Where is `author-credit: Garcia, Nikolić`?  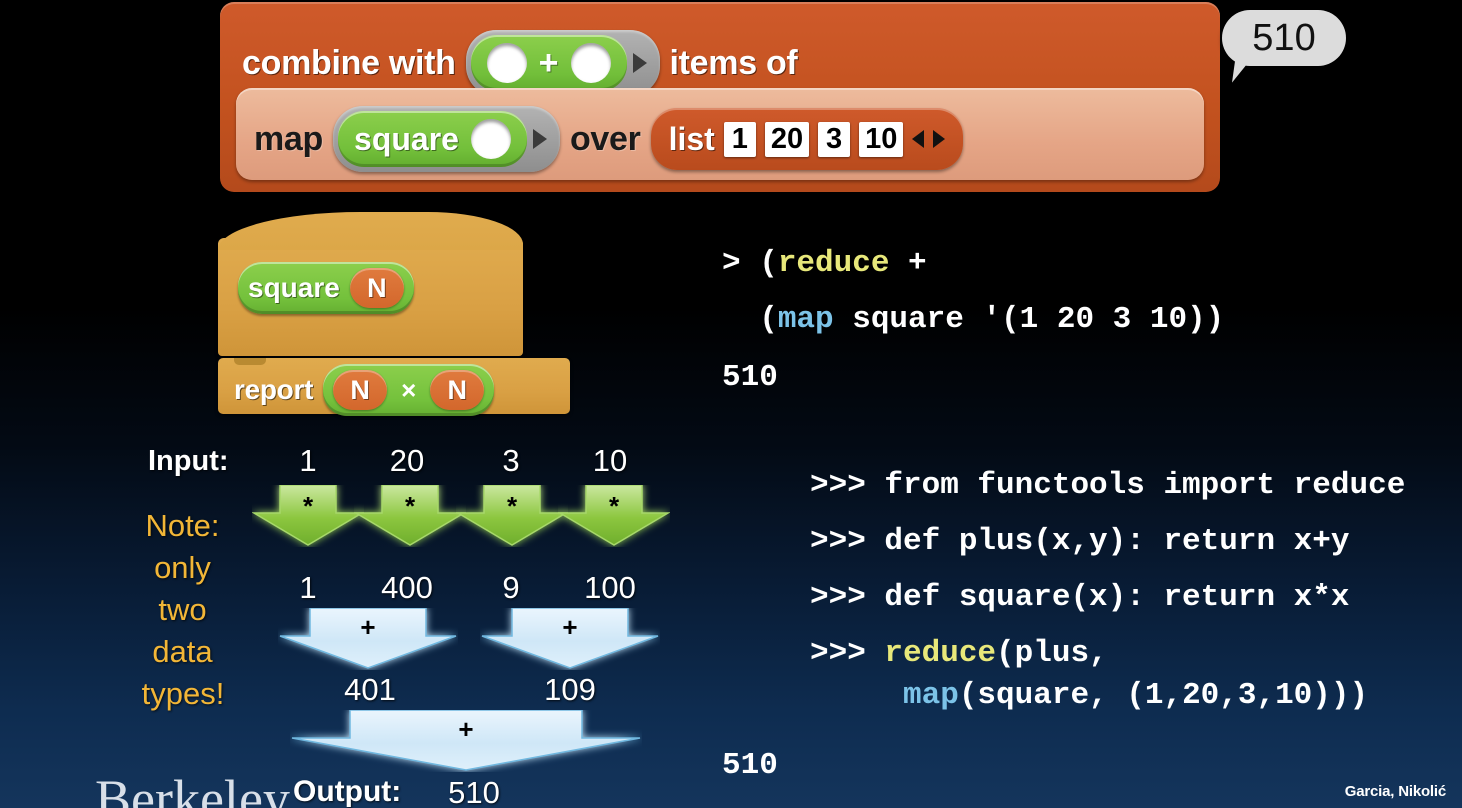 author-credit: Garcia, Nikolić is located at coordinates (1395, 791).